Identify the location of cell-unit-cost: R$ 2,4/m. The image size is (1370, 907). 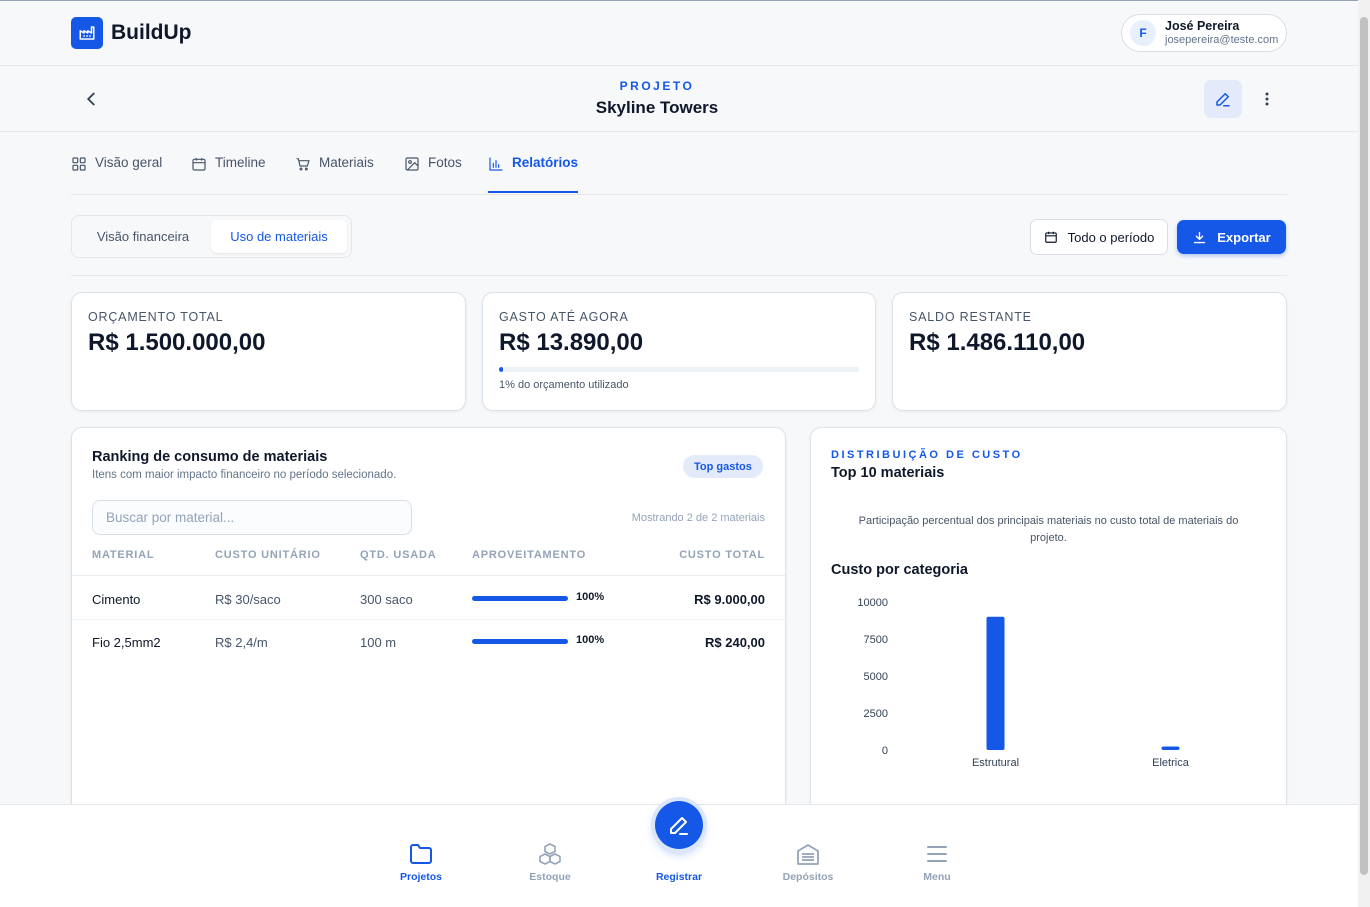
(241, 642).